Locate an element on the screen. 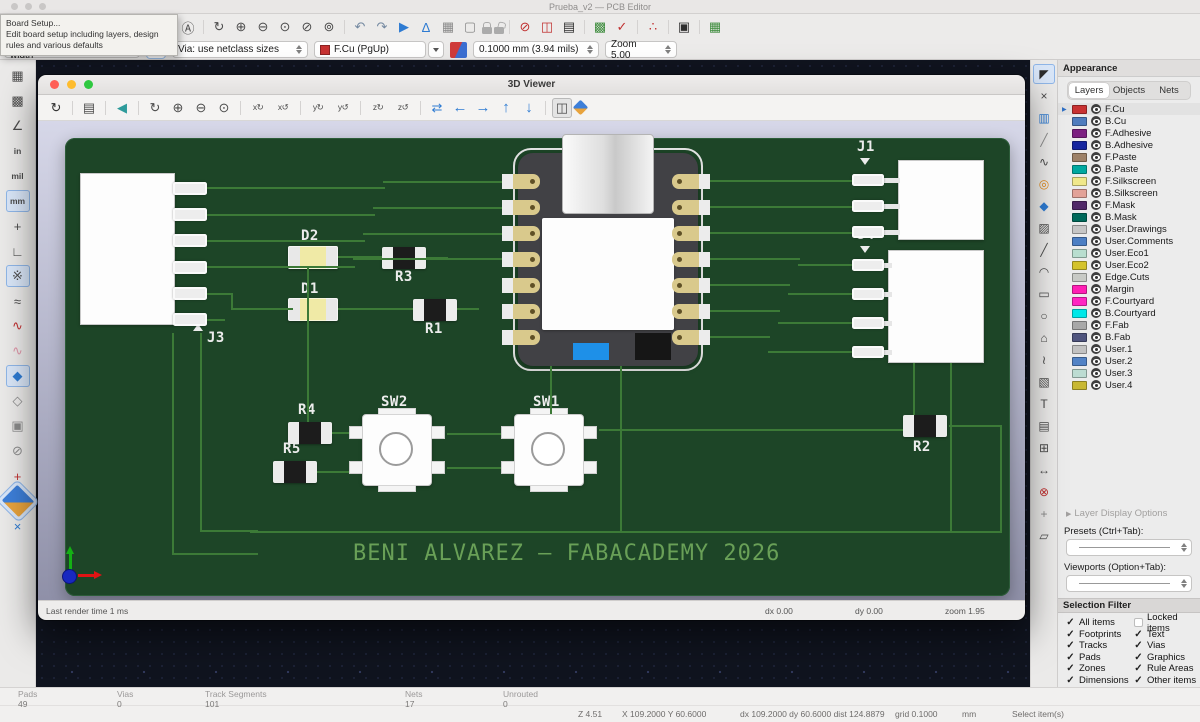 The width and height of the screenshot is (1200, 722). layer-row: User.4 is located at coordinates (1129, 385).